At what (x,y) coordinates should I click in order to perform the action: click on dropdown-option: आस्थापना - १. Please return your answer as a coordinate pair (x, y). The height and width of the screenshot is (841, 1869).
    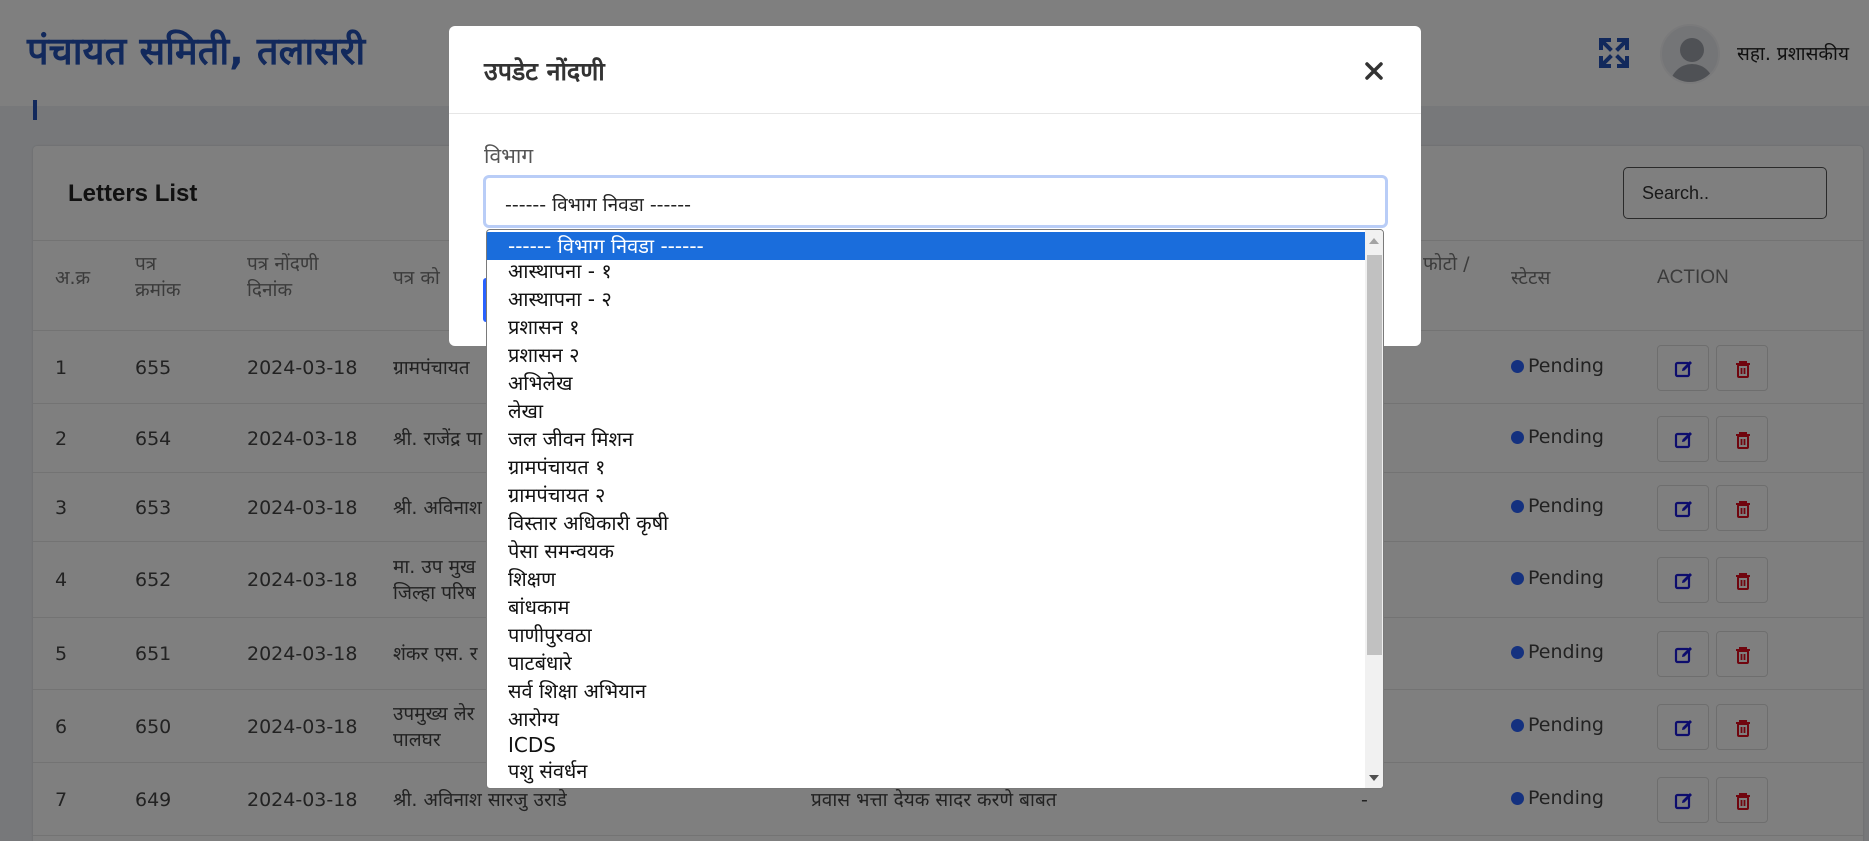
    Looking at the image, I should click on (926, 271).